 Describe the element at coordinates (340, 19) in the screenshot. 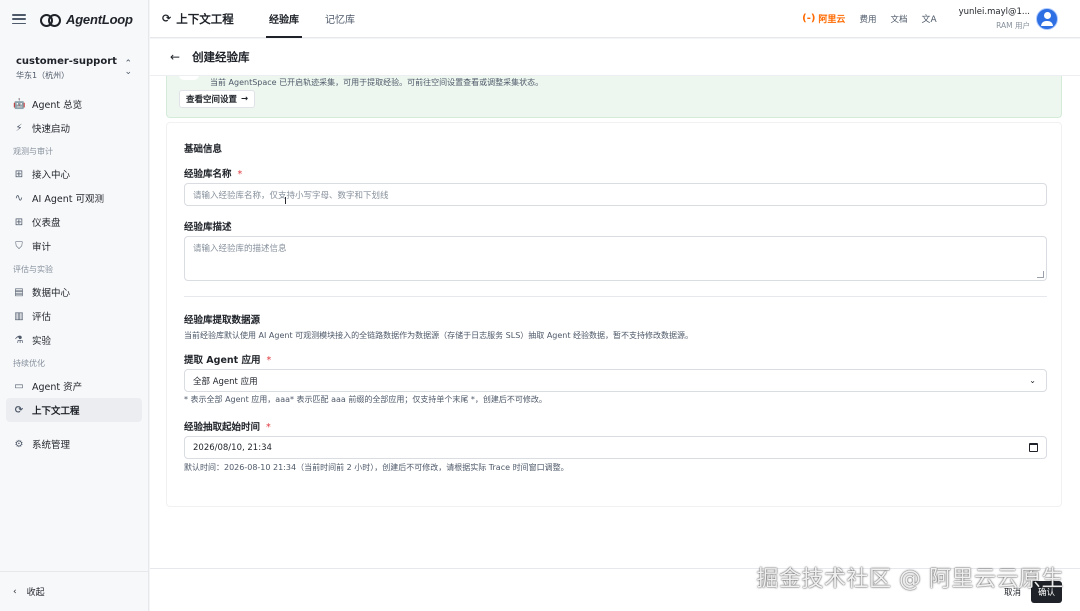

I see `tab-memory-library: 记忆库` at that location.